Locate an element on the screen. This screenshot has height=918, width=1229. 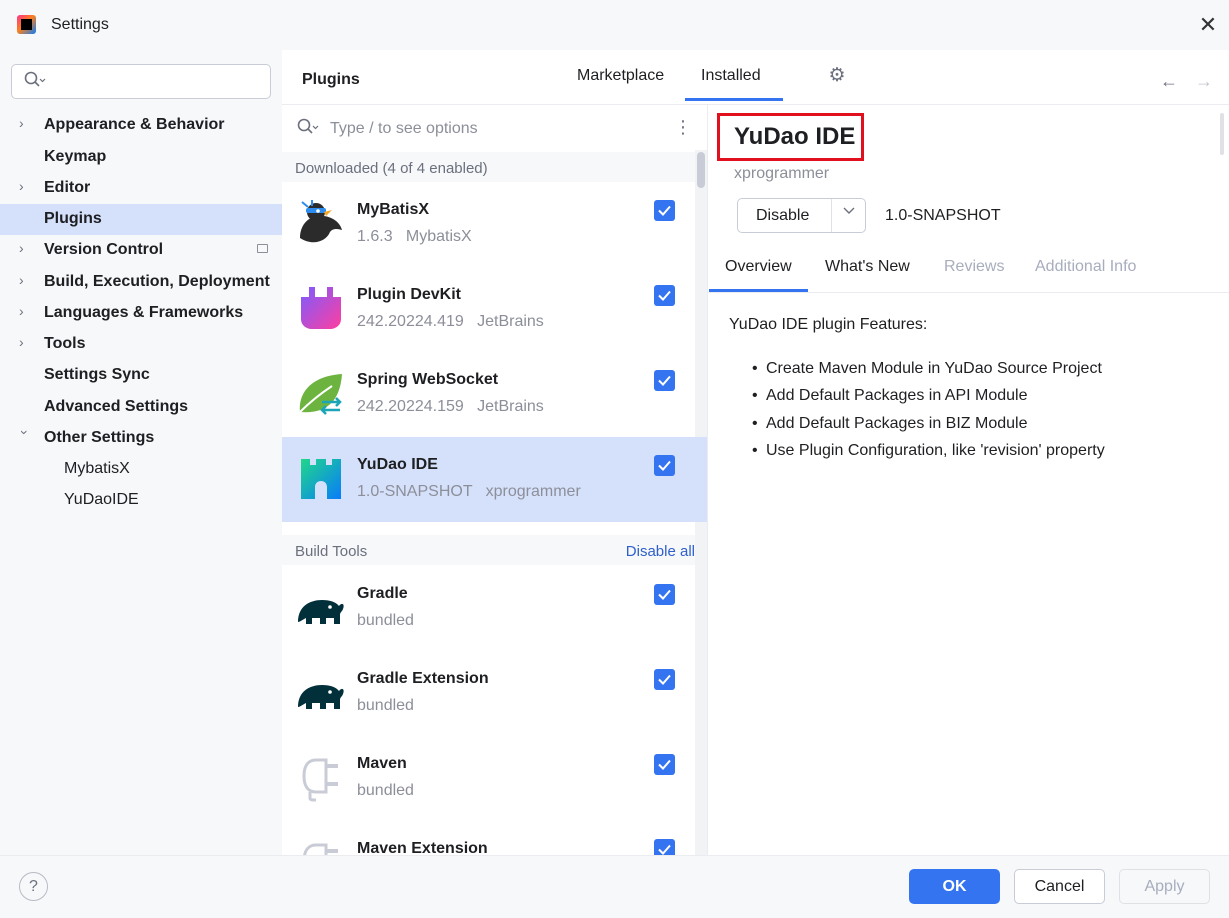
plugin-row-mybatisx: MyBatisX 1.6.3 MybatisX is located at coordinates (494, 224).